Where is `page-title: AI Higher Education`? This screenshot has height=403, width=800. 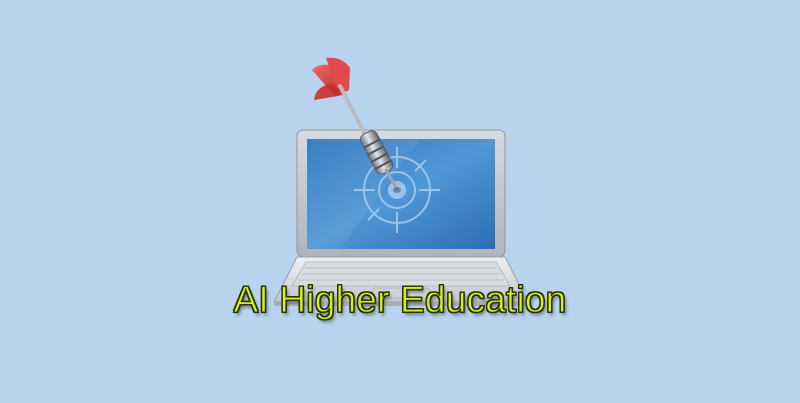
page-title: AI Higher Education is located at coordinates (400, 300).